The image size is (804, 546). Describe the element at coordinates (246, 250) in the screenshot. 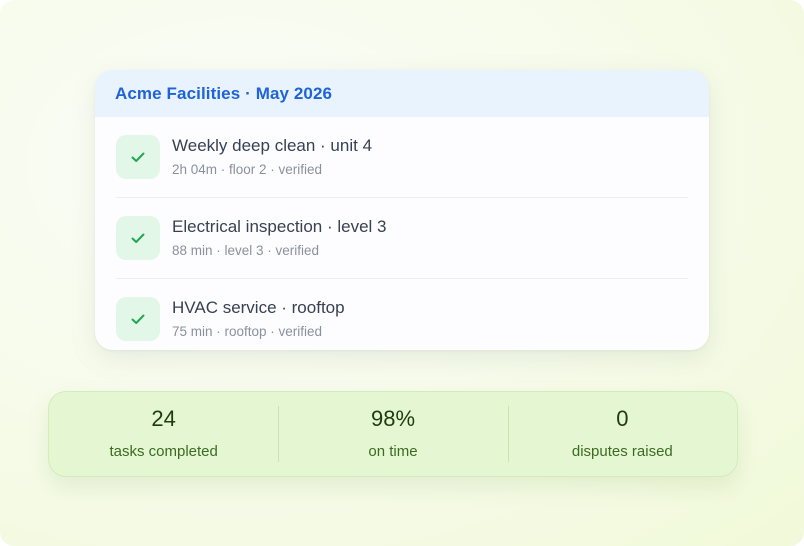

I see `task-meta: 88 min · level 3 · verified` at that location.